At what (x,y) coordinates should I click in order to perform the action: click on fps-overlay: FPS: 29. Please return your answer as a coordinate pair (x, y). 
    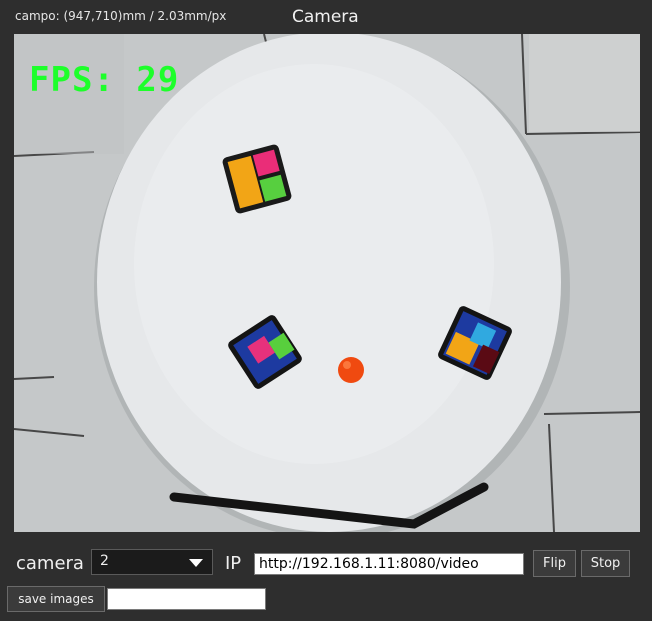
    Looking at the image, I should click on (104, 80).